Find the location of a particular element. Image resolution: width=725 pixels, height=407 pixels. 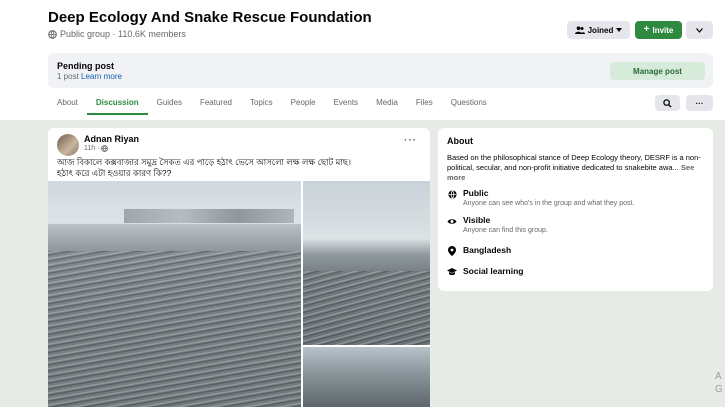

group-title: Deep Ecology And Snake Rescue Foundation is located at coordinates (210, 17).